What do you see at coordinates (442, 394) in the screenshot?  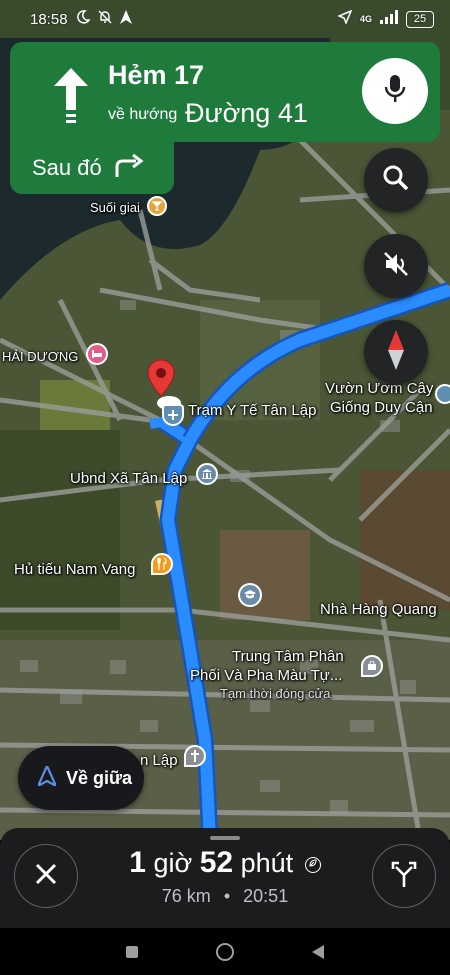 I see `place-icon` at bounding box center [442, 394].